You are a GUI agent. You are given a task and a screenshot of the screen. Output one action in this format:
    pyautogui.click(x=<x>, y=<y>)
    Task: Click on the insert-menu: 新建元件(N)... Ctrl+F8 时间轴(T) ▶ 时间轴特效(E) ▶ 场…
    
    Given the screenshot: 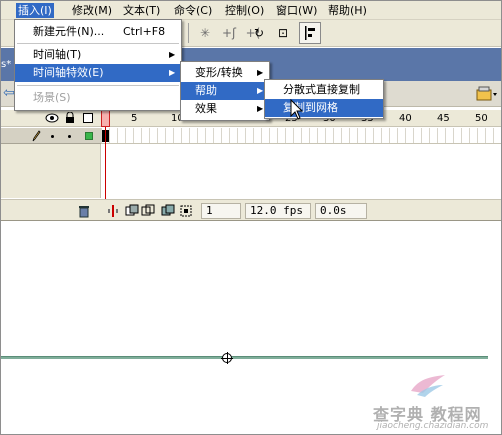 What is the action you would take?
    pyautogui.click(x=98, y=65)
    